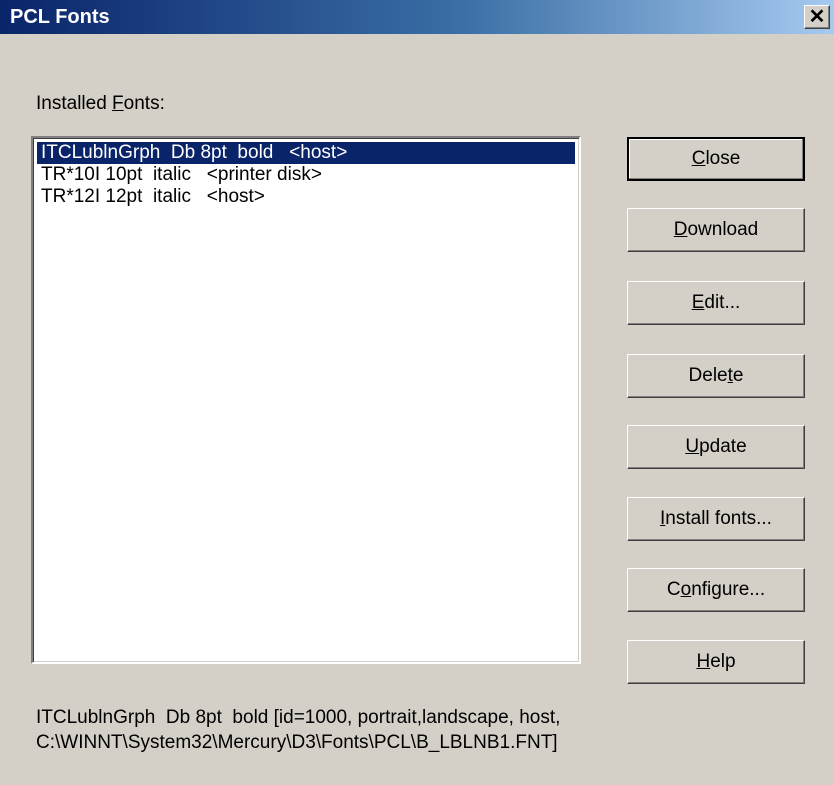  Describe the element at coordinates (417, 17) in the screenshot. I see `title-bar: PCL Fonts ✕` at that location.